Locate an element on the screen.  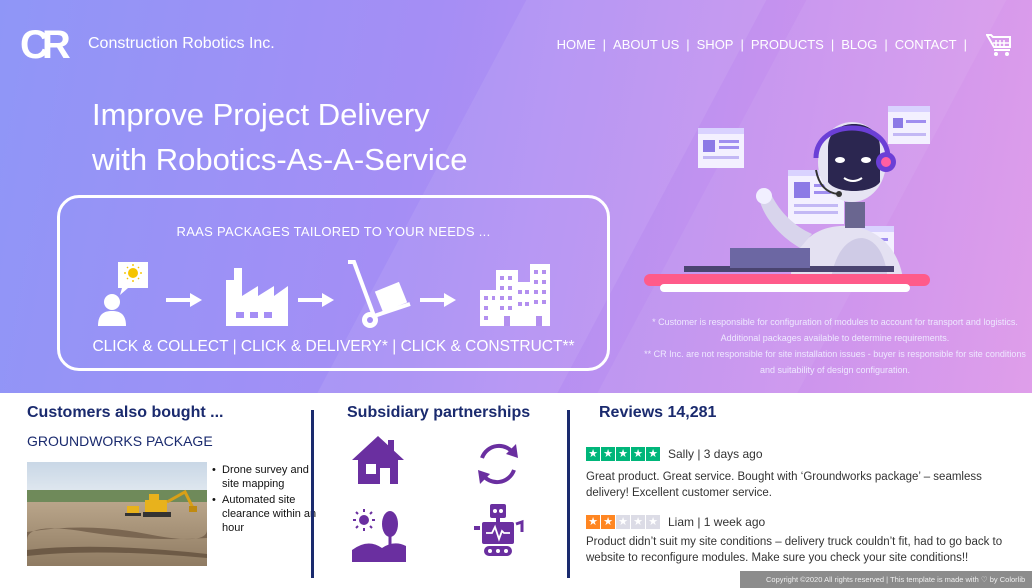
raas-process-icons is located at coordinates (324, 294).